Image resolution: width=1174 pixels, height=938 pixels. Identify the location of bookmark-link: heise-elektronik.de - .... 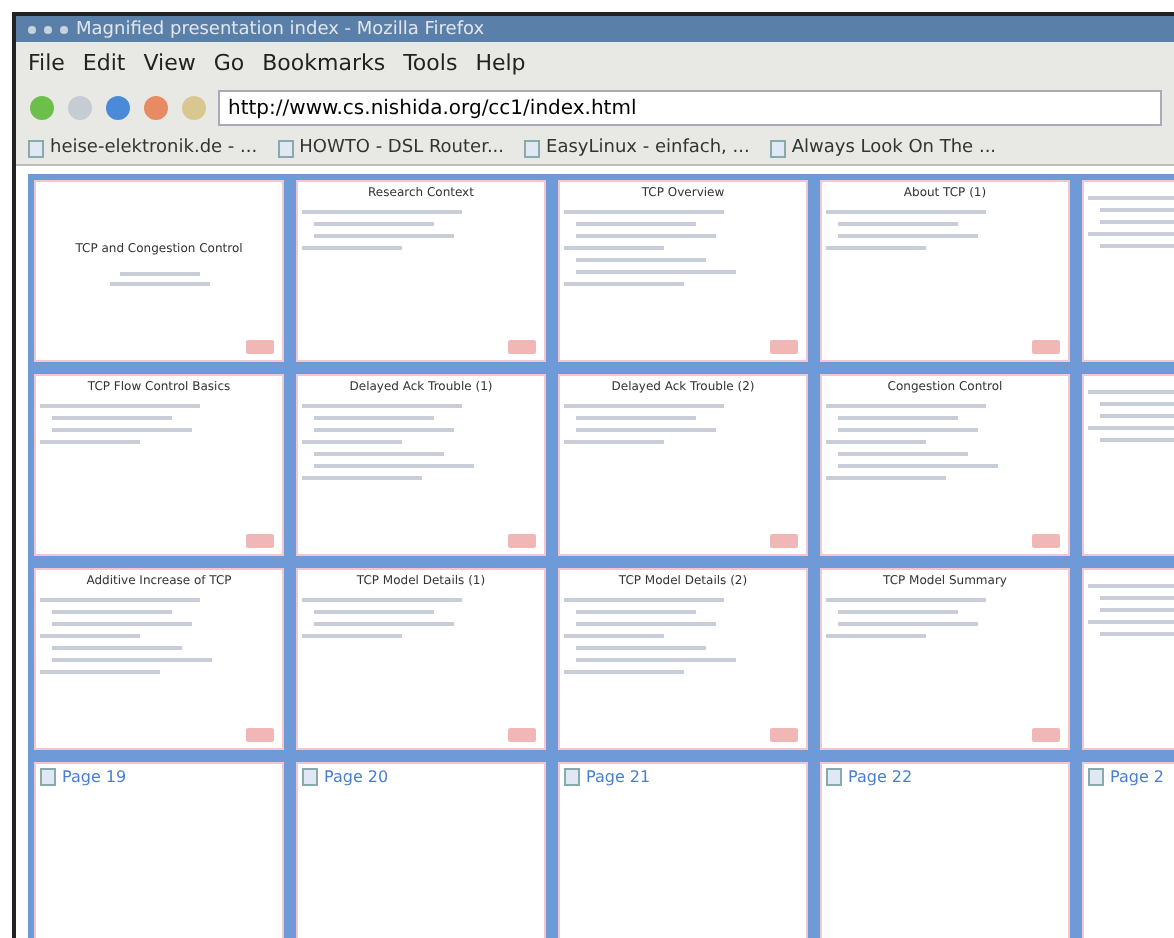
(143, 148).